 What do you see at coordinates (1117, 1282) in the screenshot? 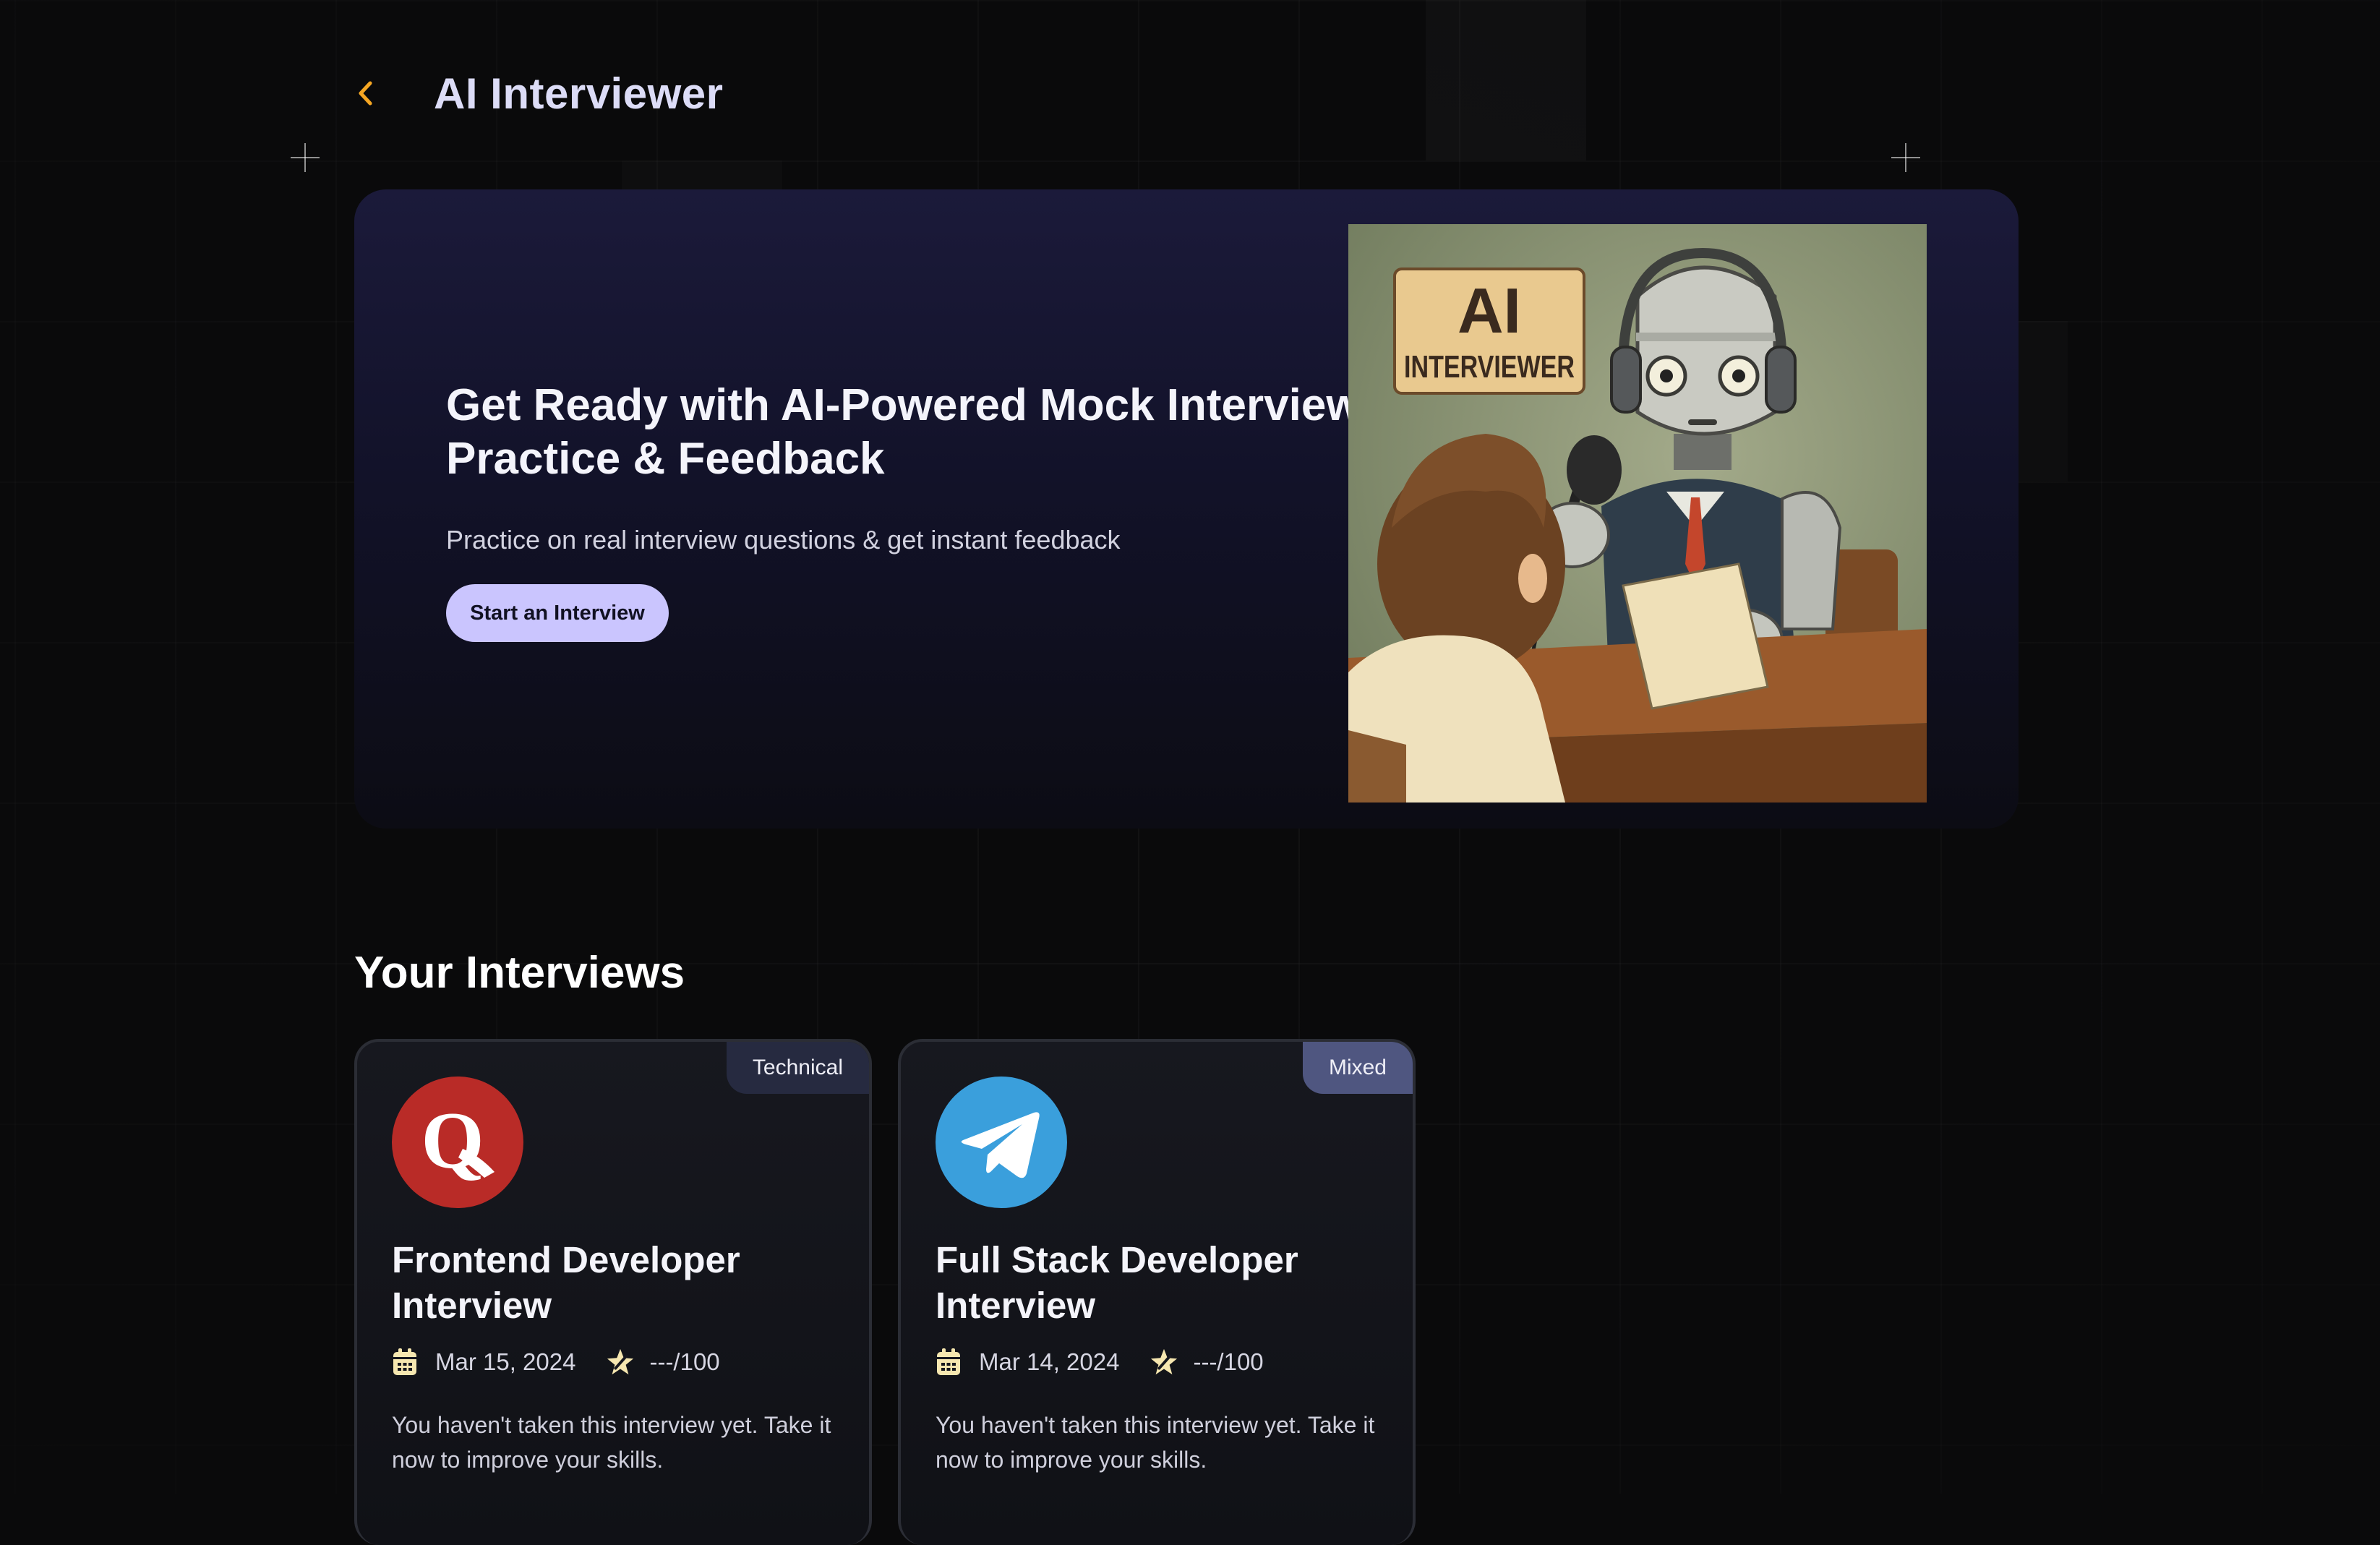
I see `interview-title: Full Stack Developer Interview` at bounding box center [1117, 1282].